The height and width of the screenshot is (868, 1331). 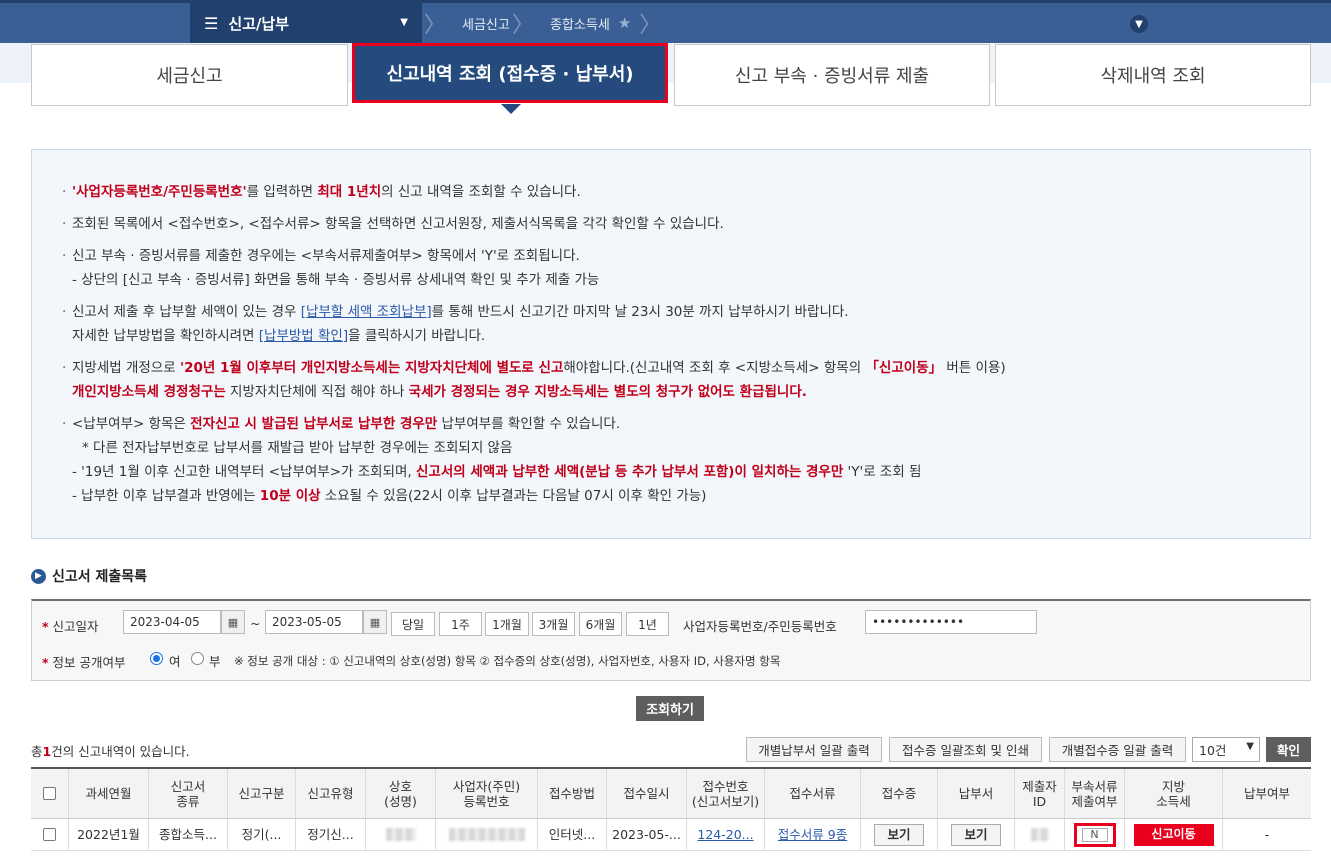 What do you see at coordinates (460, 624) in the screenshot?
I see `period-1week-button: 1주` at bounding box center [460, 624].